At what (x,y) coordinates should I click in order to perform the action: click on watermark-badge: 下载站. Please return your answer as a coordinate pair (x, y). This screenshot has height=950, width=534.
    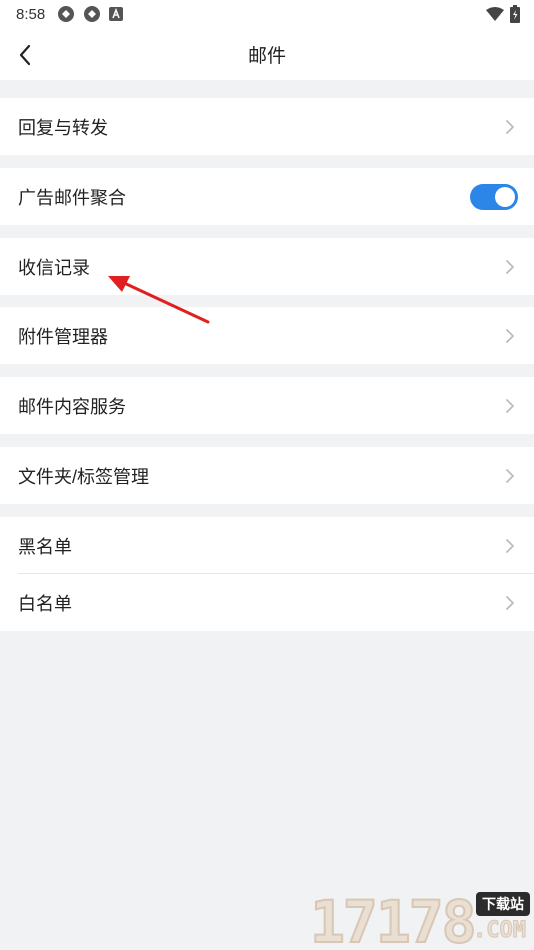
    Looking at the image, I should click on (503, 904).